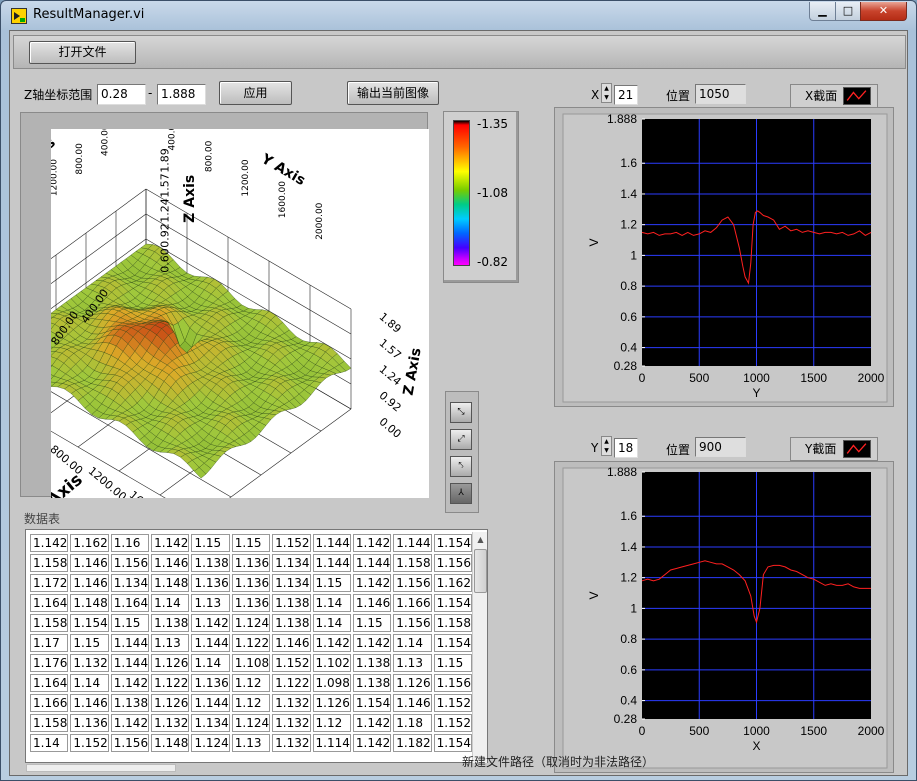 This screenshot has height=781, width=917. Describe the element at coordinates (626, 448) in the screenshot. I see `y-index-field: 18` at that location.